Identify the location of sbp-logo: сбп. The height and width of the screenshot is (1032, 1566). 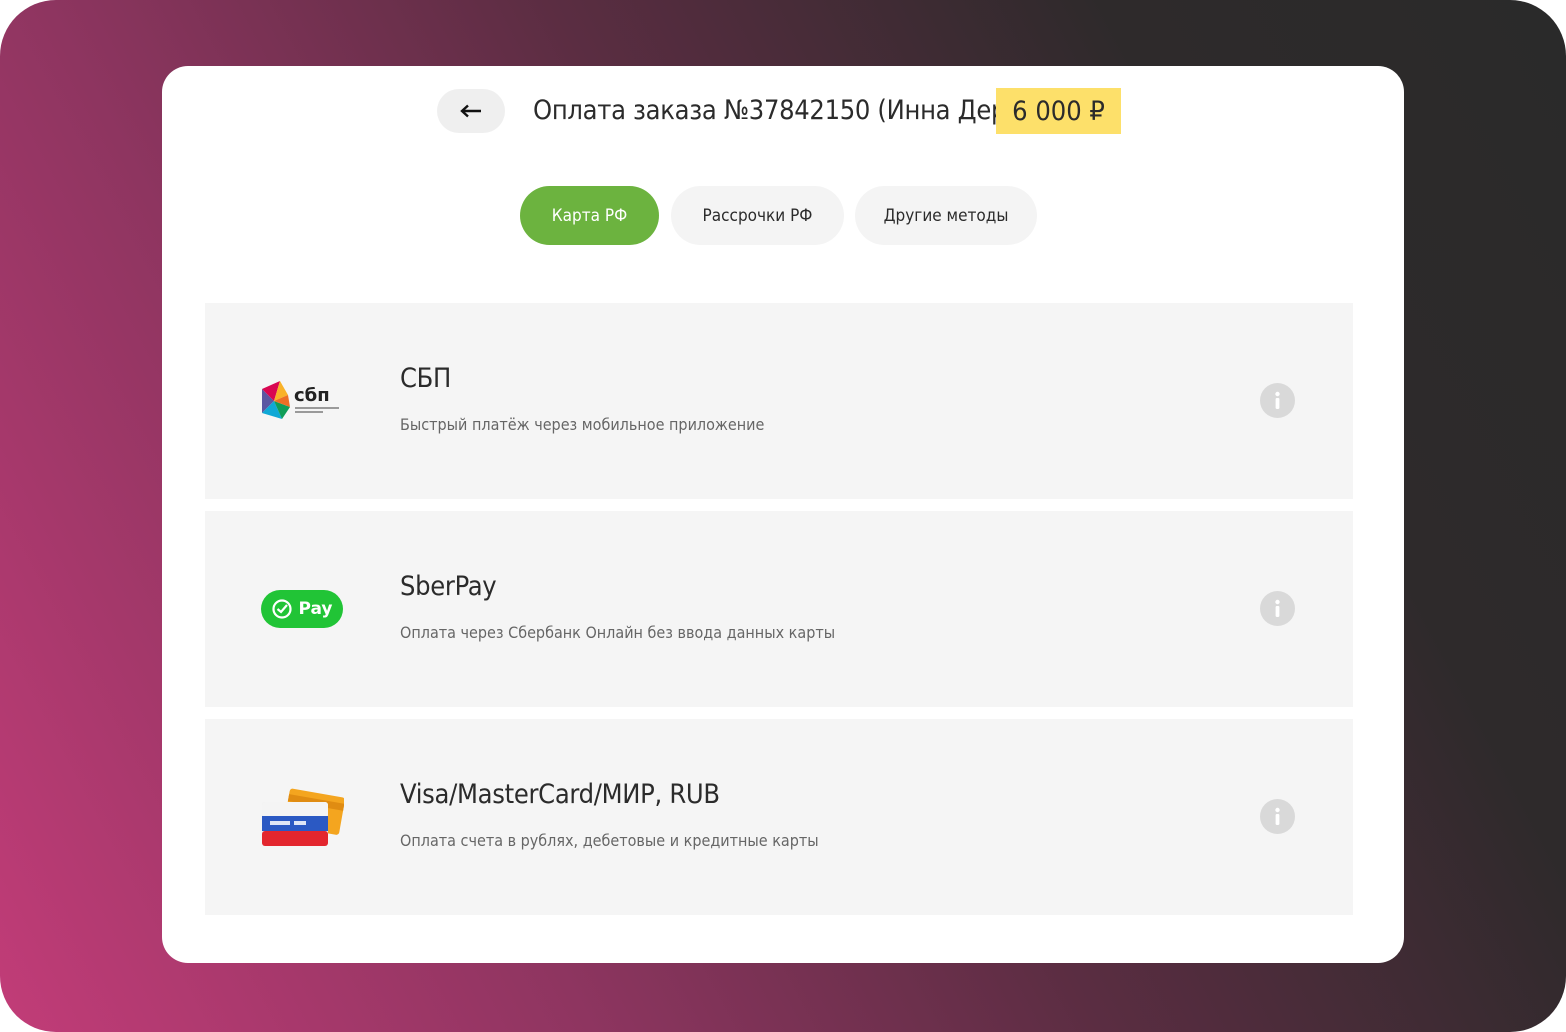
(302, 401).